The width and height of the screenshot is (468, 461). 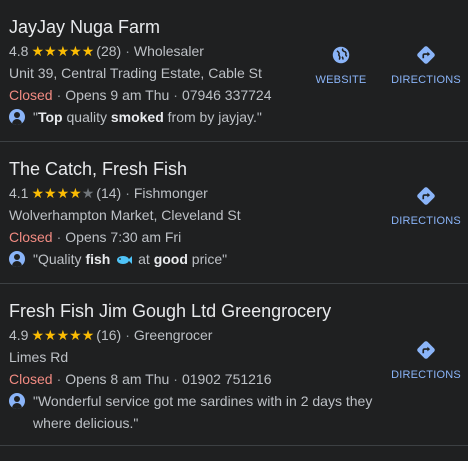 I want to click on opening-hours: Opens 8 am Thu, so click(x=117, y=379).